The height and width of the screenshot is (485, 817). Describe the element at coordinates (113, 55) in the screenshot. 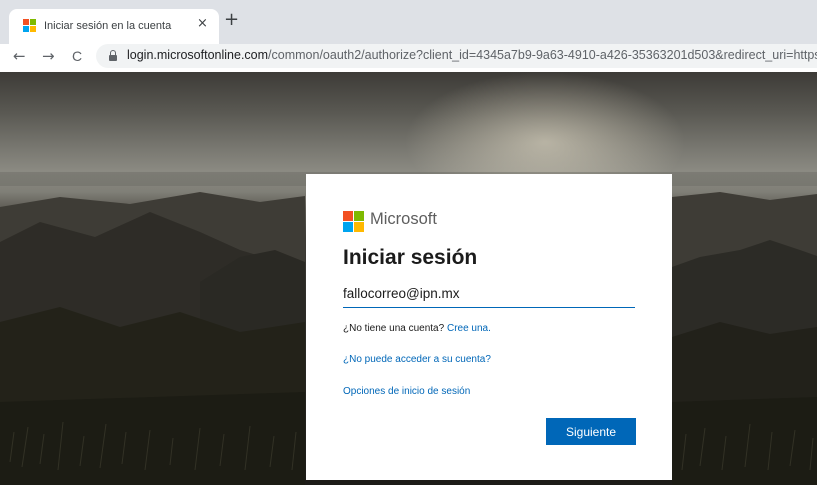

I see `lock-icon` at that location.